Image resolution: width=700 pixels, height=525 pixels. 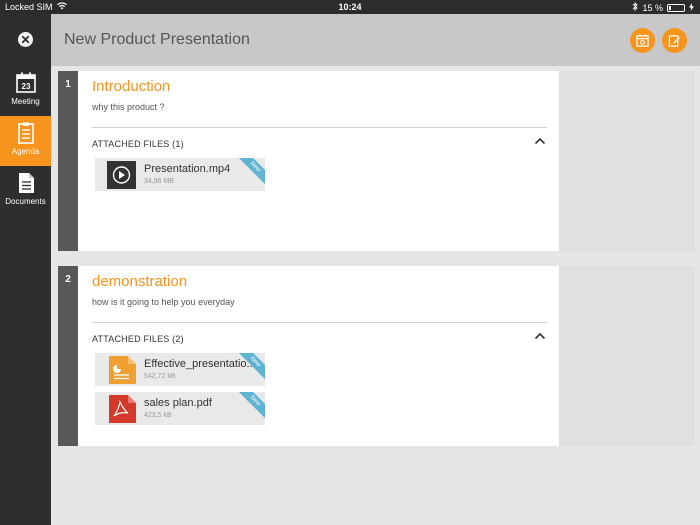 I want to click on agenda-description: why this product ?, so click(x=128, y=107).